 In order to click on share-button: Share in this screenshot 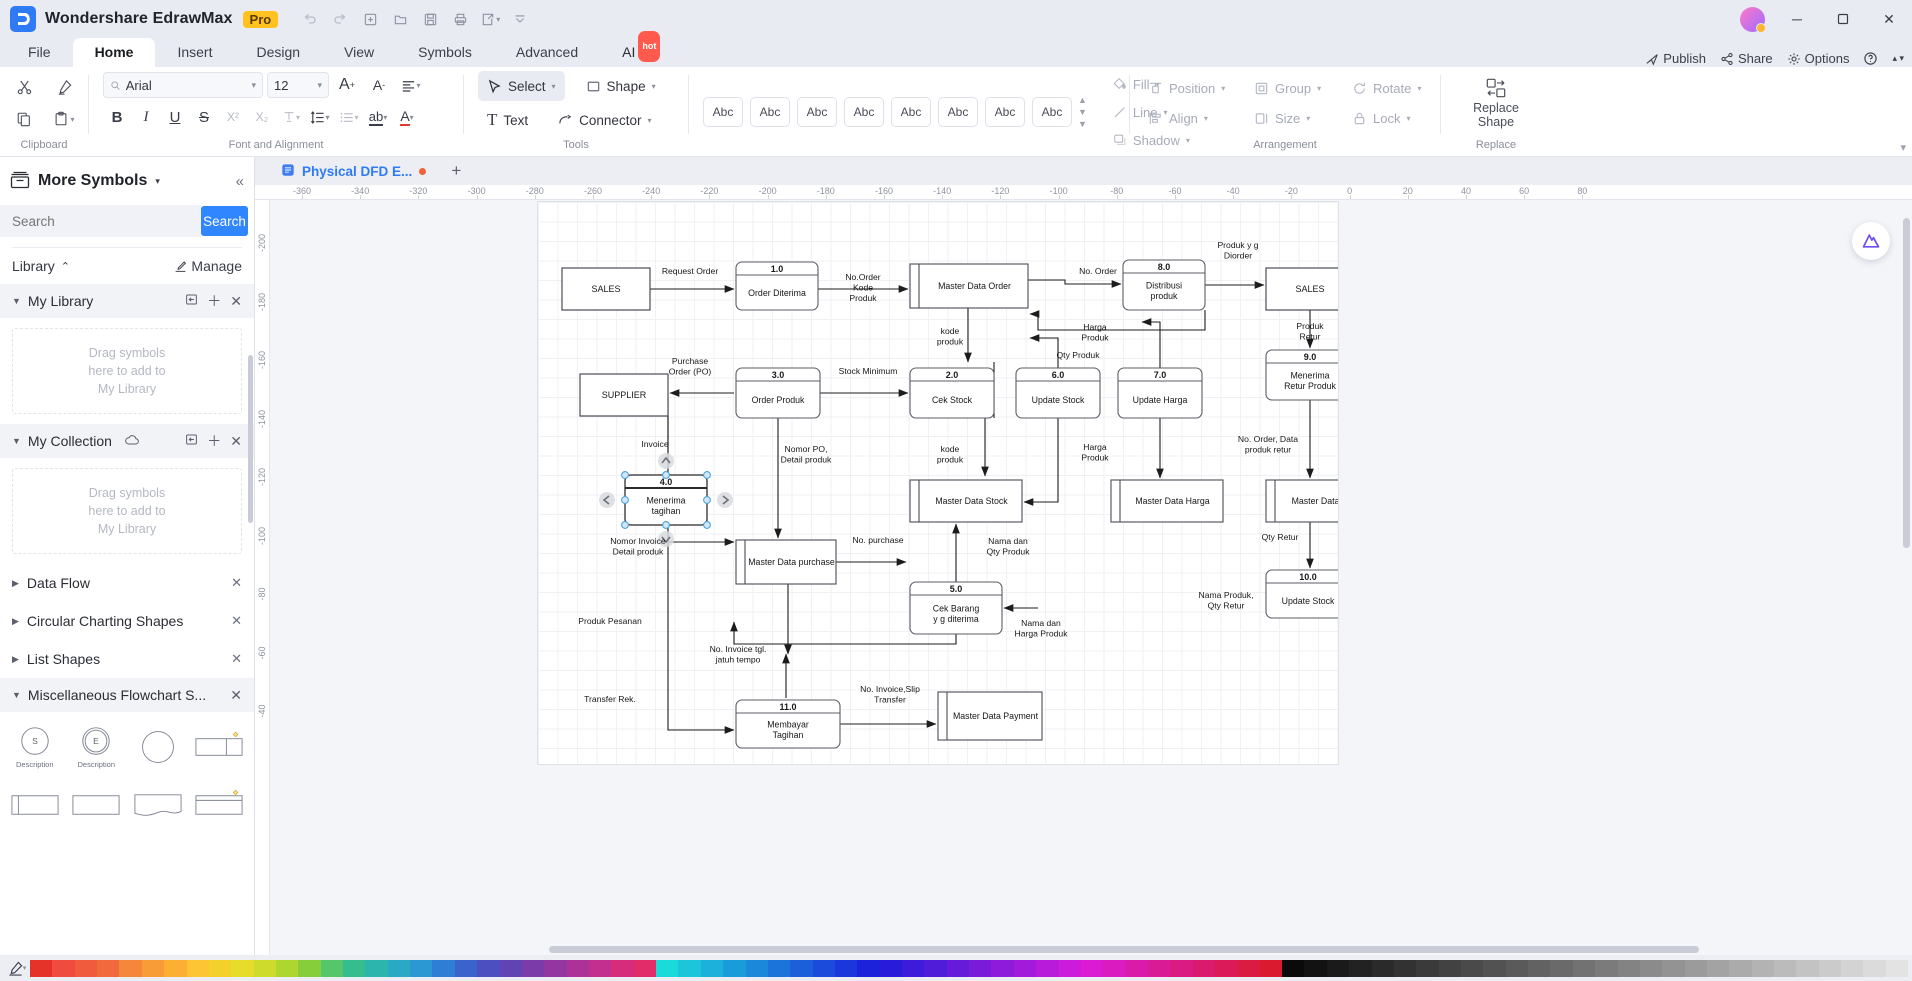, I will do `click(1746, 58)`.